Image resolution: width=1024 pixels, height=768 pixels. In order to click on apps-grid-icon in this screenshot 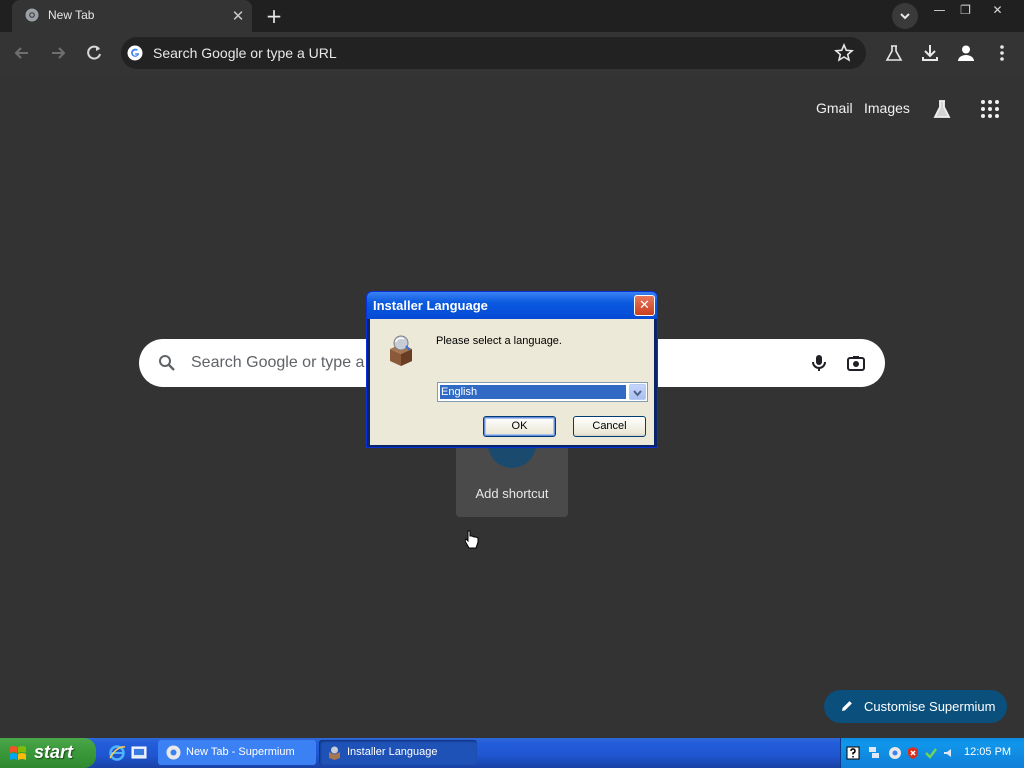, I will do `click(990, 109)`.